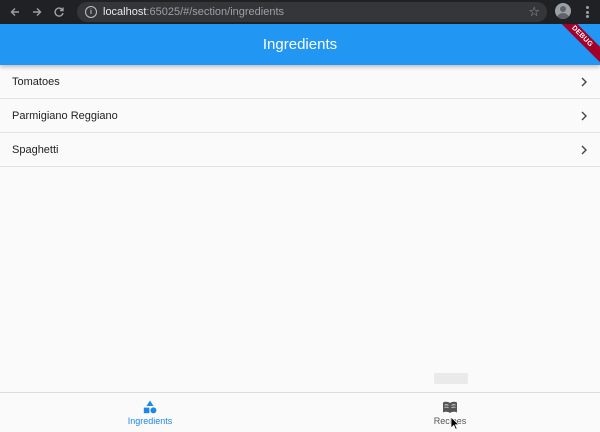 This screenshot has width=600, height=432. I want to click on nav-item-ingredients: Ingredients, so click(150, 412).